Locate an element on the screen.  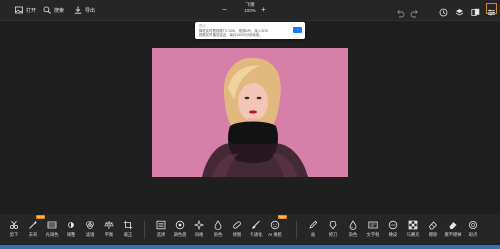
search-icon is located at coordinates (47, 10).